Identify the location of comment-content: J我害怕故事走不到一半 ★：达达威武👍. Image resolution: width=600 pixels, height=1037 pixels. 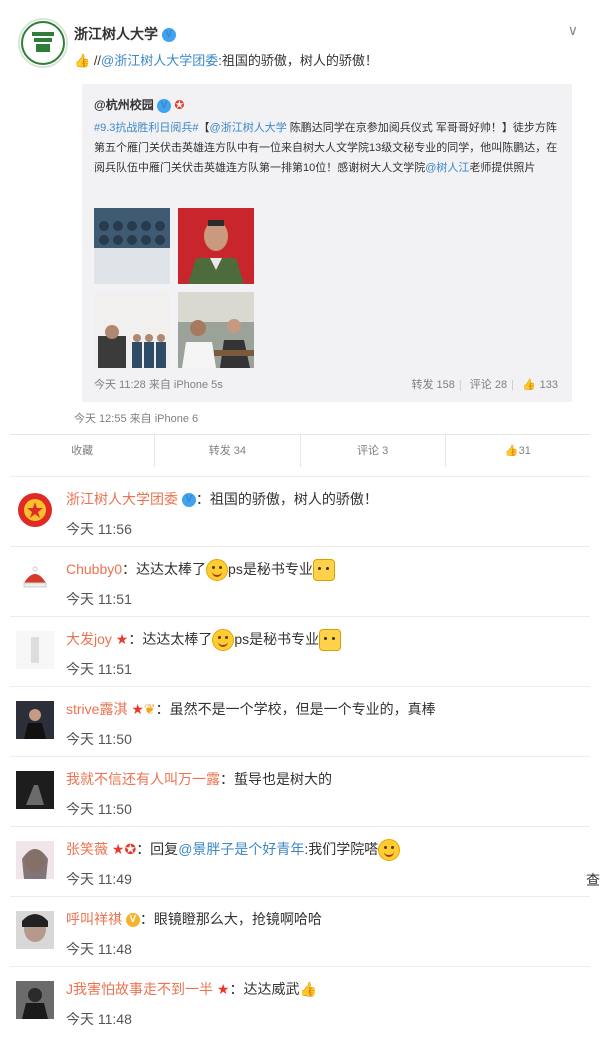
(191, 989).